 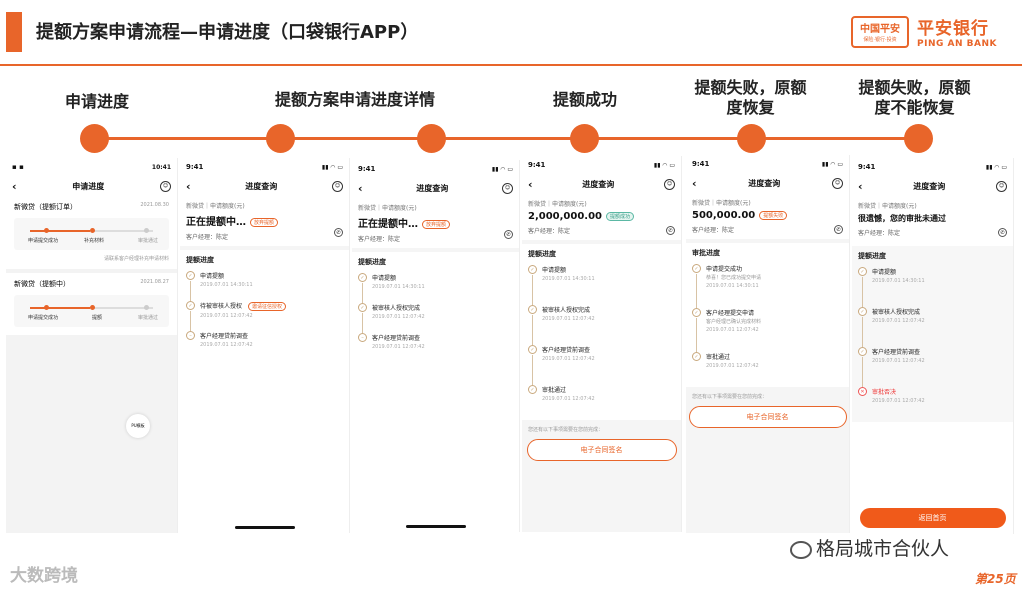 I want to click on header-divider, so click(x=511, y=65).